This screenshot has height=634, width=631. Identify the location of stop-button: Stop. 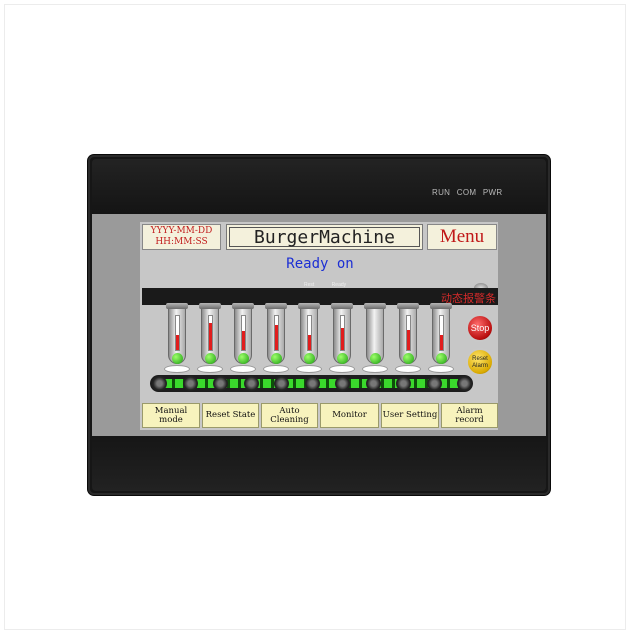
(480, 328).